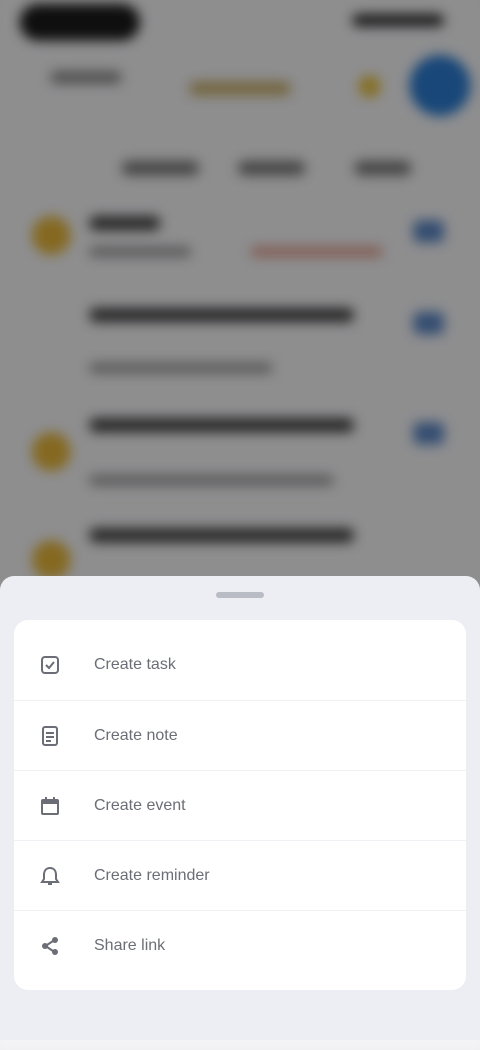 This screenshot has height=1050, width=480. What do you see at coordinates (240, 875) in the screenshot?
I see `create-reminder-button: Create reminder` at bounding box center [240, 875].